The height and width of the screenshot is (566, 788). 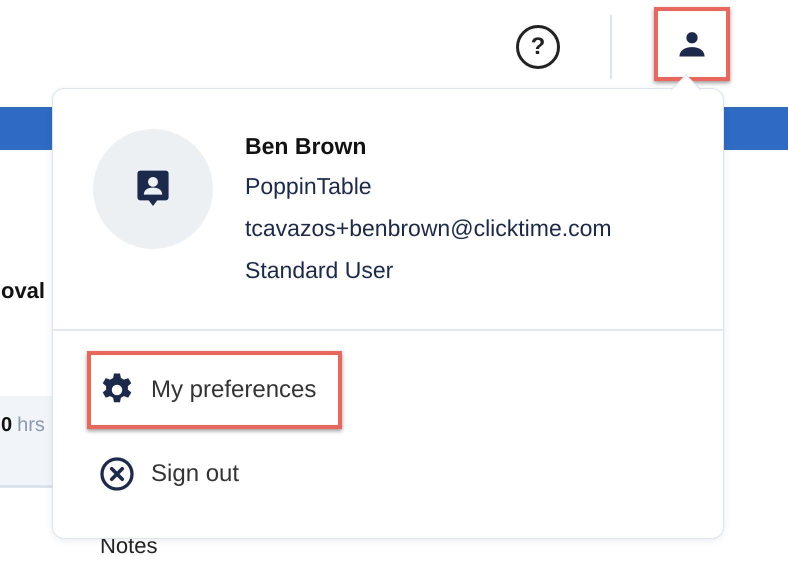 I want to click on close-circle-icon, so click(x=117, y=474).